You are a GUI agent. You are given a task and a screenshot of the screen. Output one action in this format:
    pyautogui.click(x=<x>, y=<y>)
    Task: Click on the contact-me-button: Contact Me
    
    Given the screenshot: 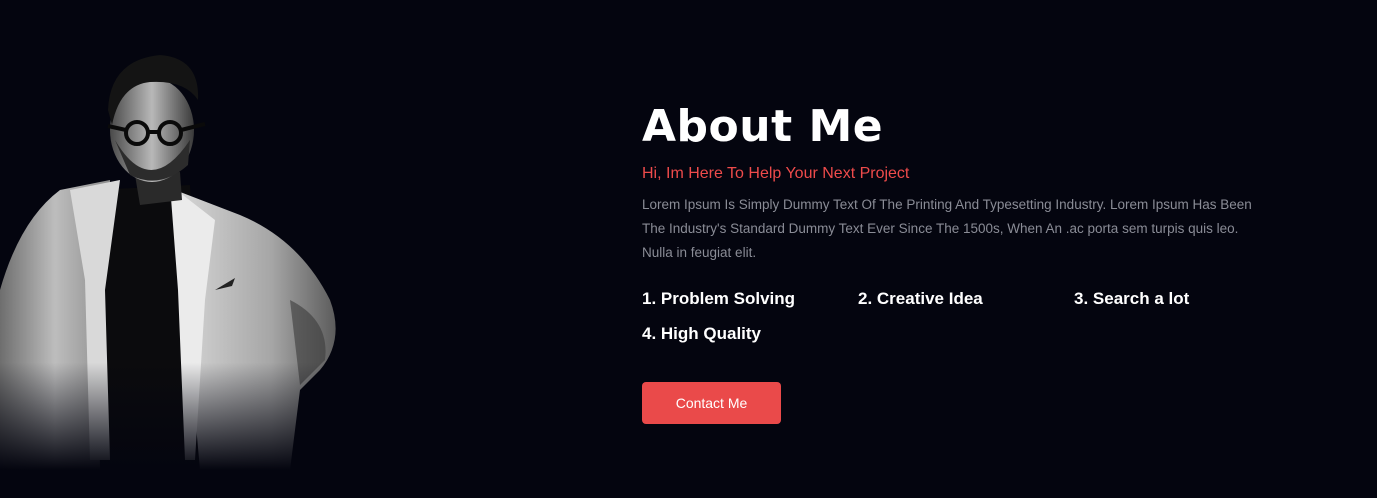 What is the action you would take?
    pyautogui.click(x=711, y=403)
    